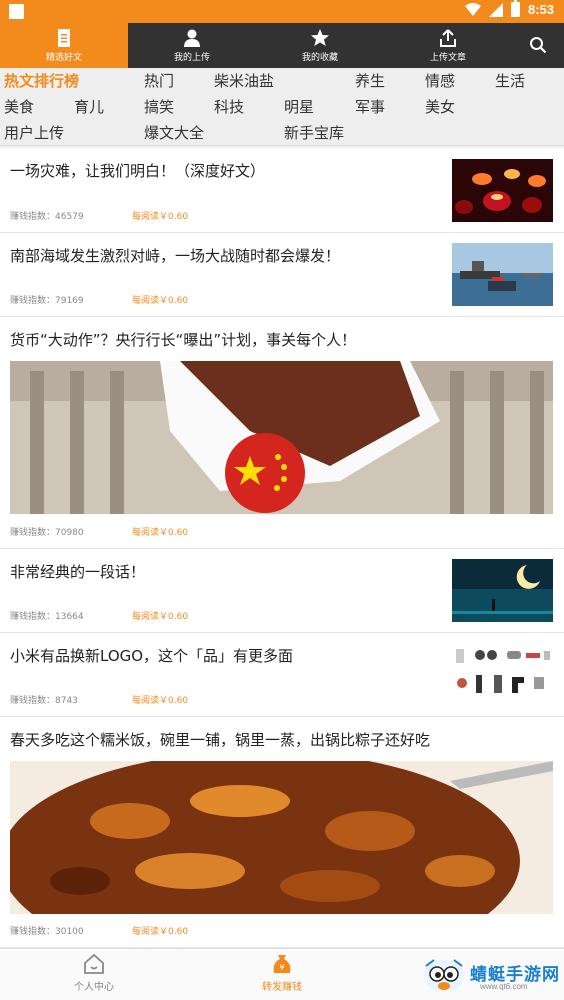 The image size is (564, 1000). Describe the element at coordinates (191, 58) in the screenshot. I see `tab-label: 我的上传` at that location.